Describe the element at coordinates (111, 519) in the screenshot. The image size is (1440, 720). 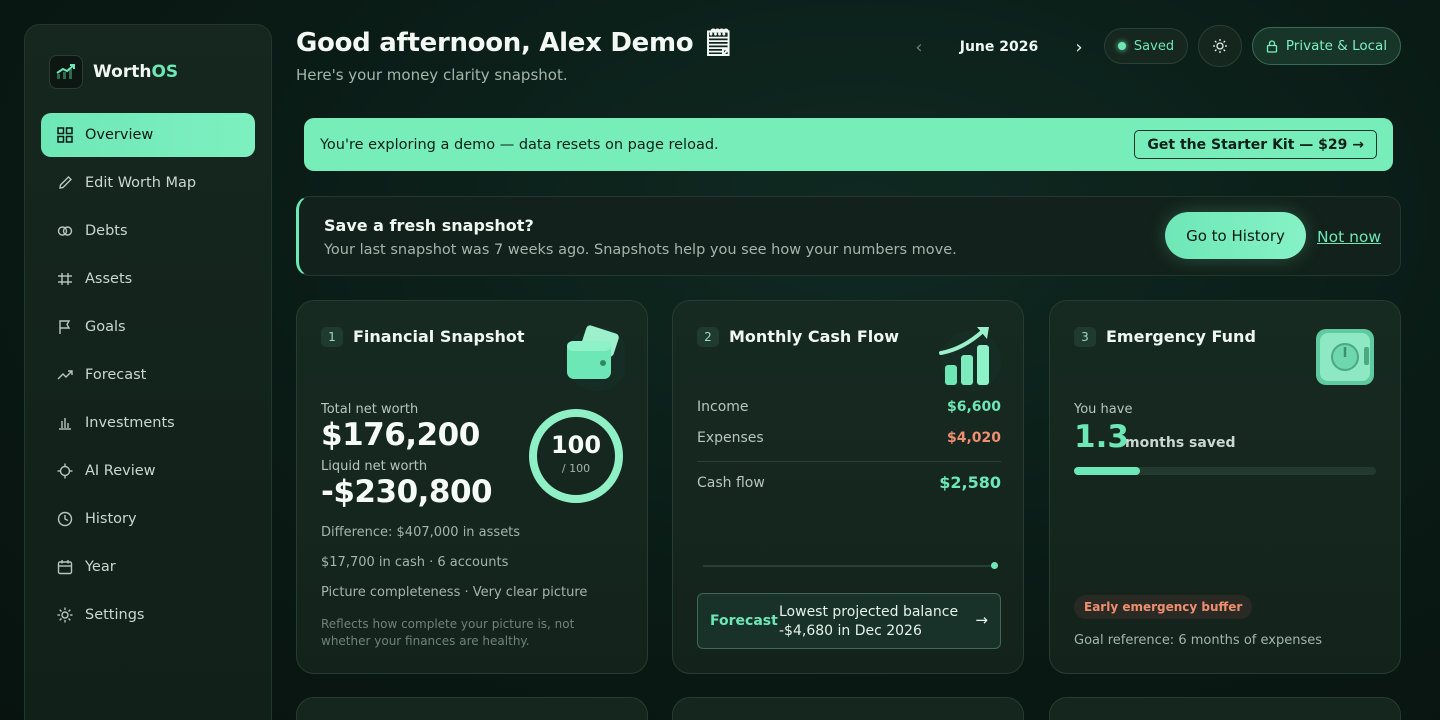
I see `nav-label: History` at that location.